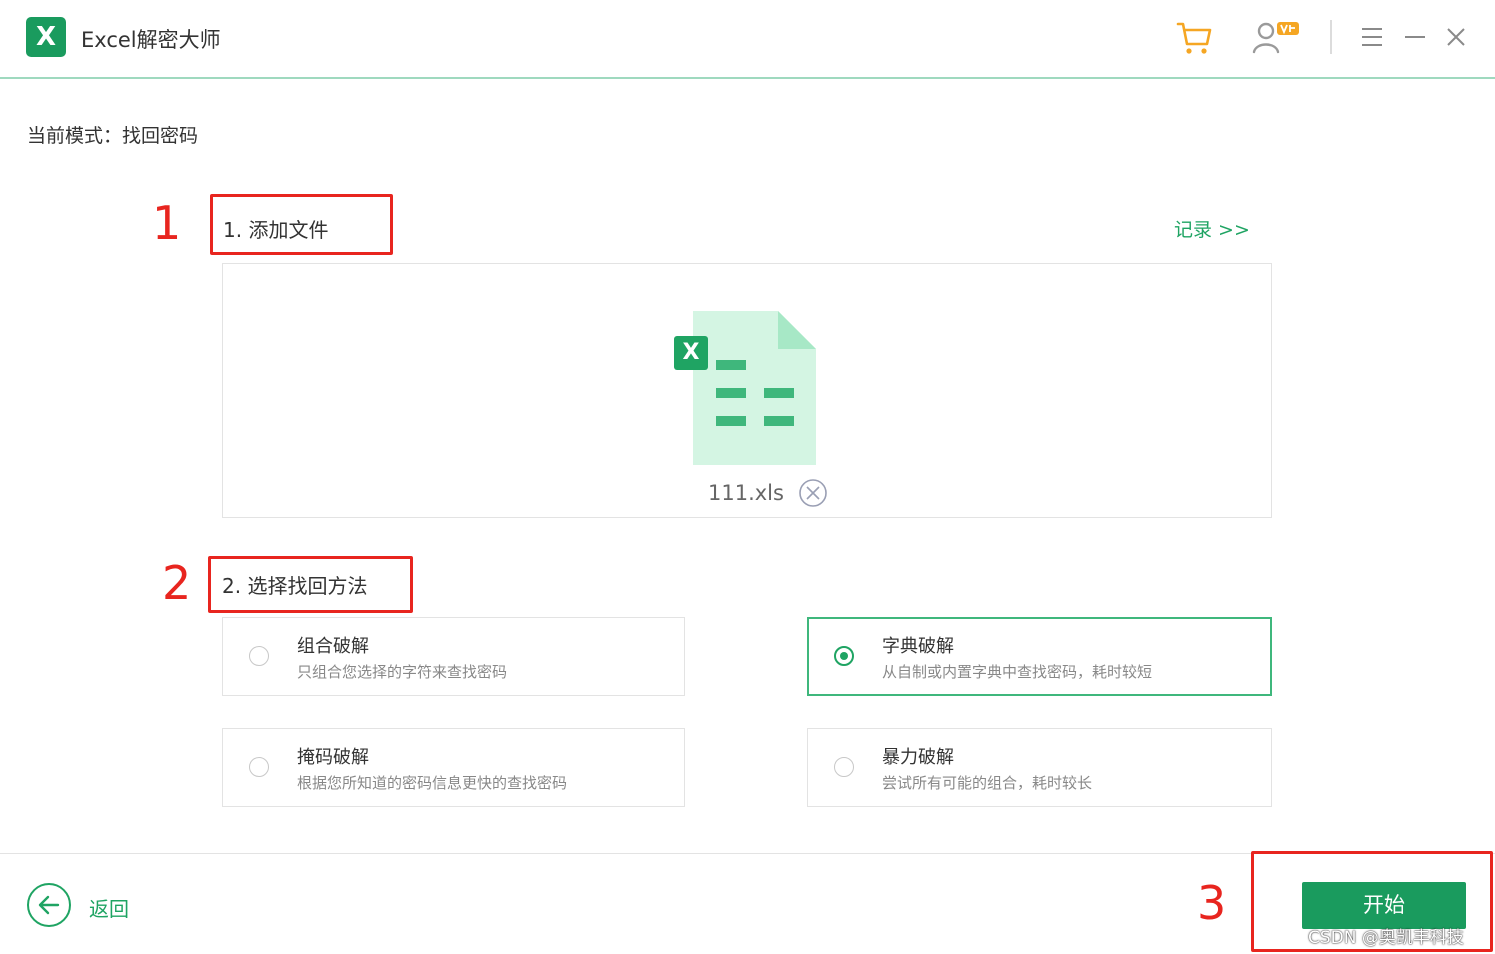 This screenshot has height=954, width=1495. I want to click on file-type-letter: X, so click(691, 352).